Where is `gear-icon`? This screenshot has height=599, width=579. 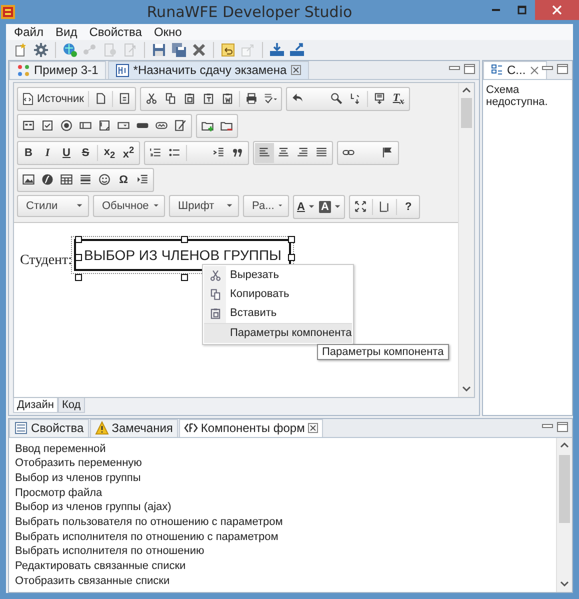 gear-icon is located at coordinates (41, 50).